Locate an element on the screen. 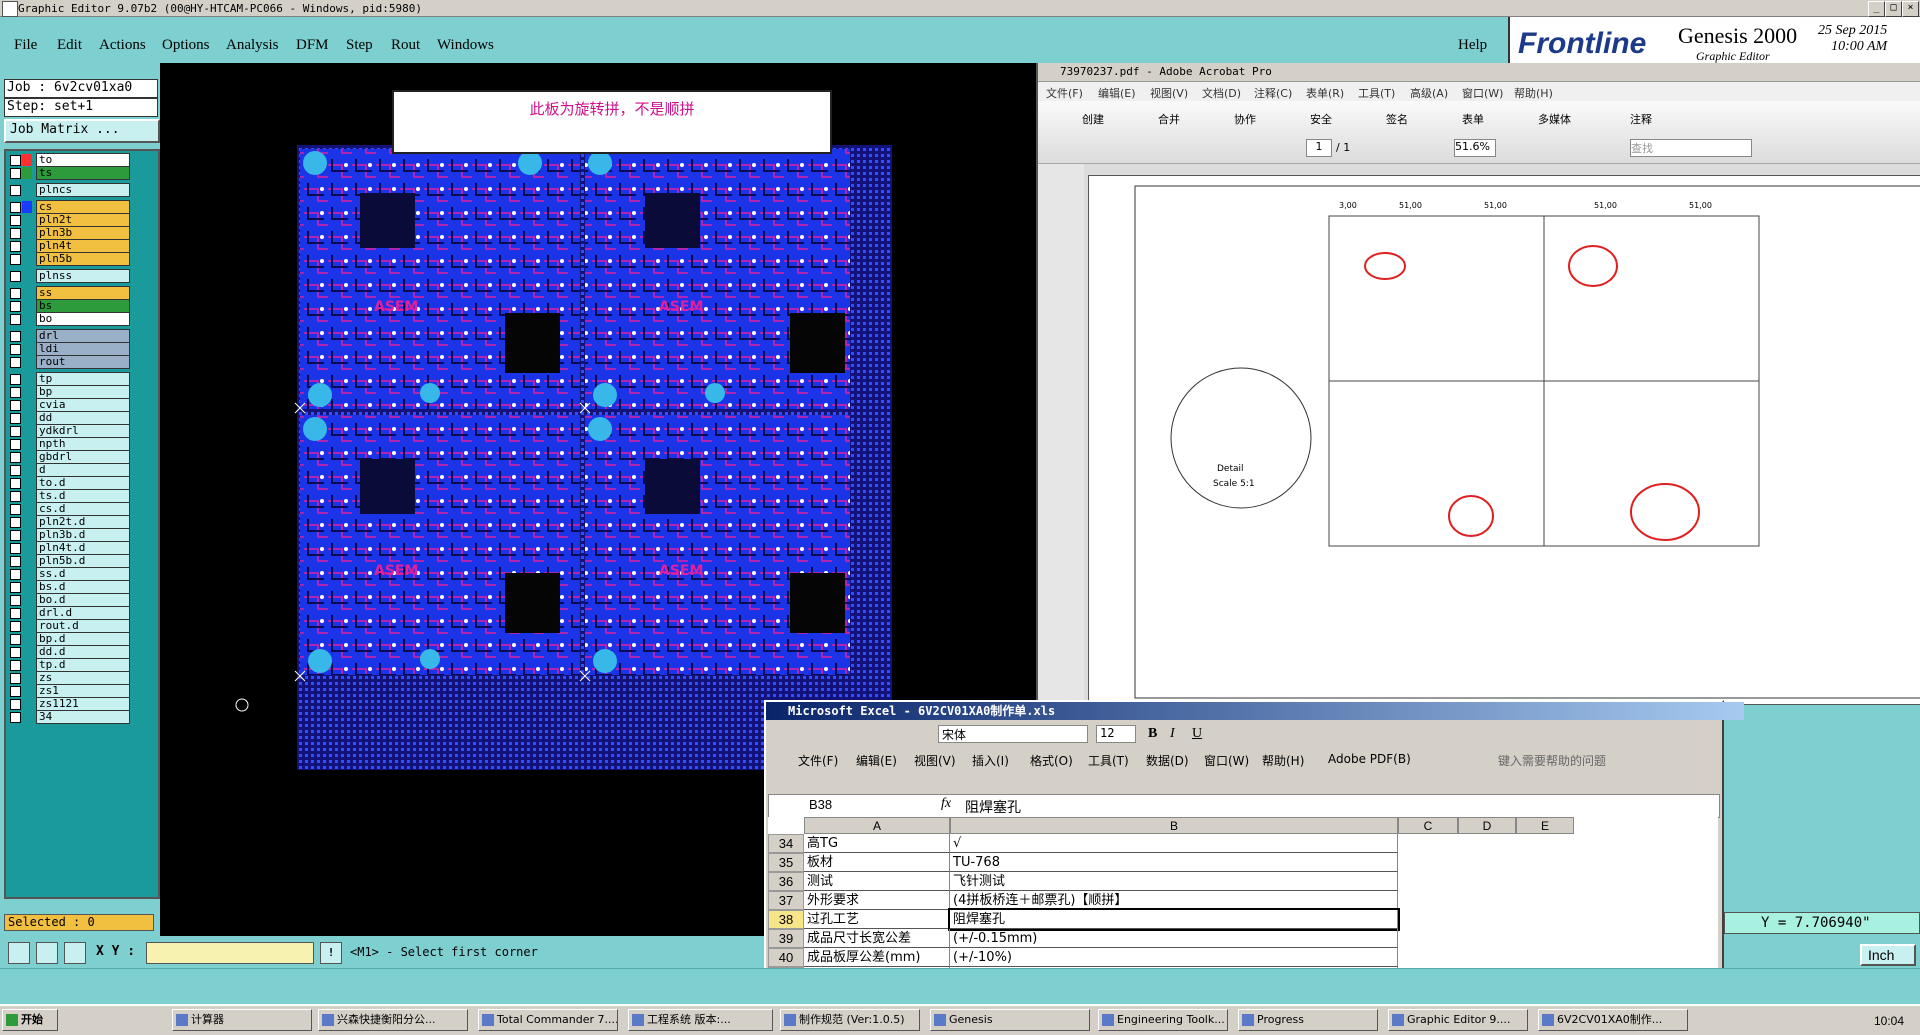 This screenshot has height=1035, width=1920. close-button: × is located at coordinates (1910, 9).